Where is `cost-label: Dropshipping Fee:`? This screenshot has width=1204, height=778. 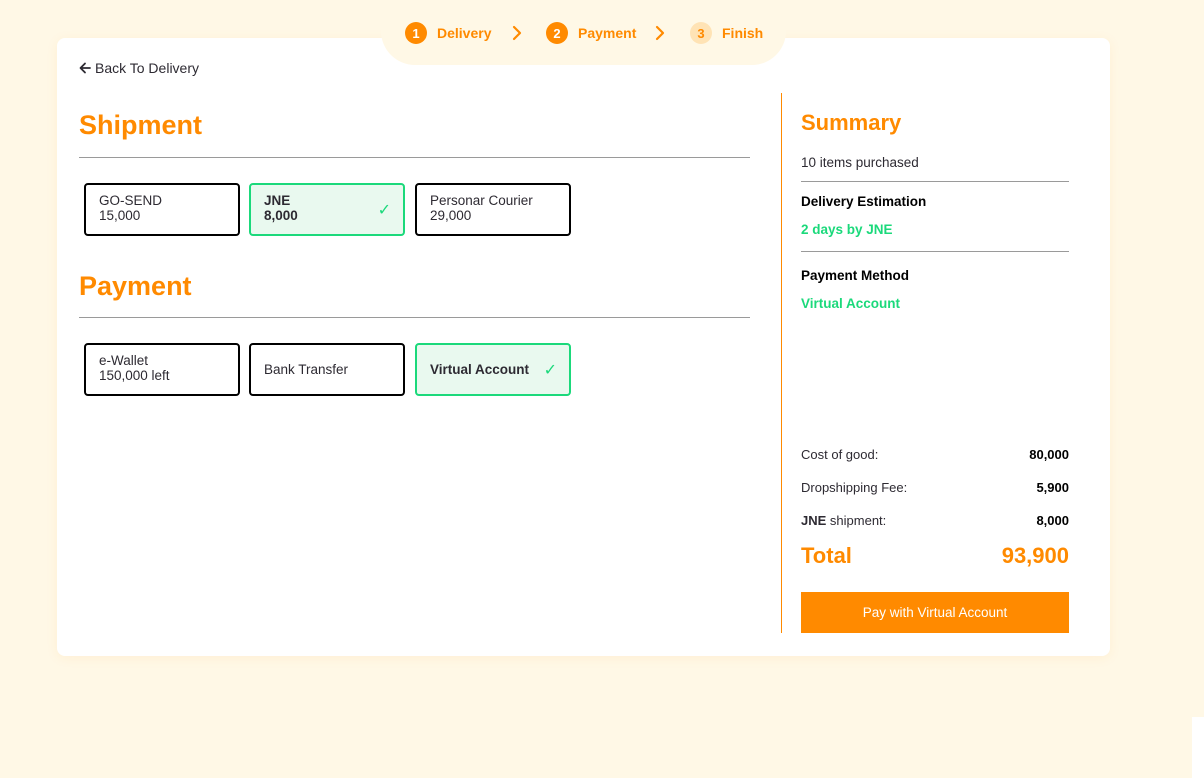
cost-label: Dropshipping Fee: is located at coordinates (854, 487).